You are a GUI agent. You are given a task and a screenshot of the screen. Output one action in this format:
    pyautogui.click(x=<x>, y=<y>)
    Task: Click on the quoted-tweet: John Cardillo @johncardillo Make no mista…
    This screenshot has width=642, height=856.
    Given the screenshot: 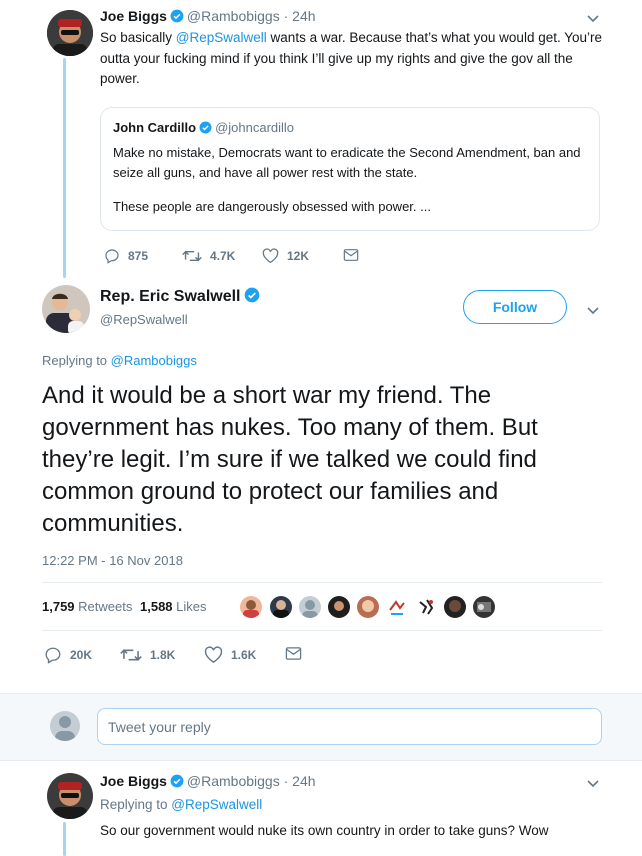 What is the action you would take?
    pyautogui.click(x=350, y=169)
    